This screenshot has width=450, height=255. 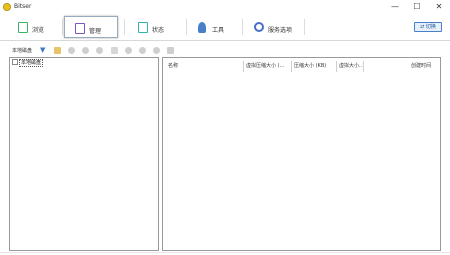 I want to click on browse-icon, so click(x=23, y=27).